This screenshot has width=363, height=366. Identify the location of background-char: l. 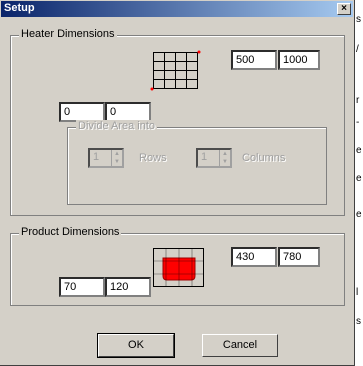
(357, 292).